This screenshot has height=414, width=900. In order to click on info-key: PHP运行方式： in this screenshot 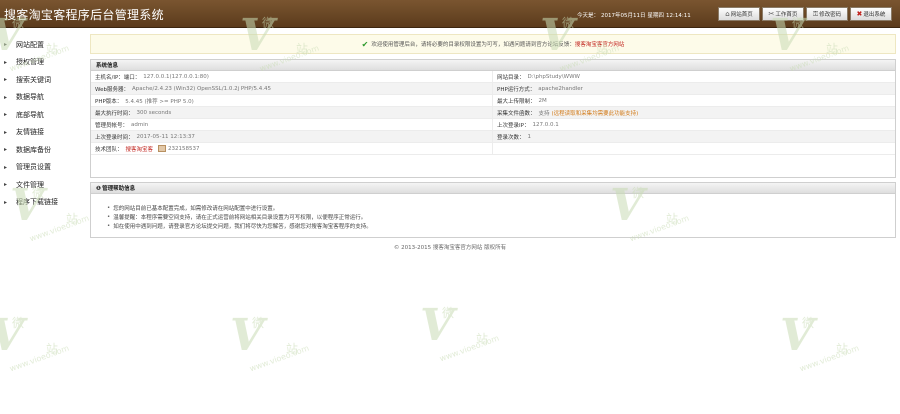, I will do `click(516, 89)`.